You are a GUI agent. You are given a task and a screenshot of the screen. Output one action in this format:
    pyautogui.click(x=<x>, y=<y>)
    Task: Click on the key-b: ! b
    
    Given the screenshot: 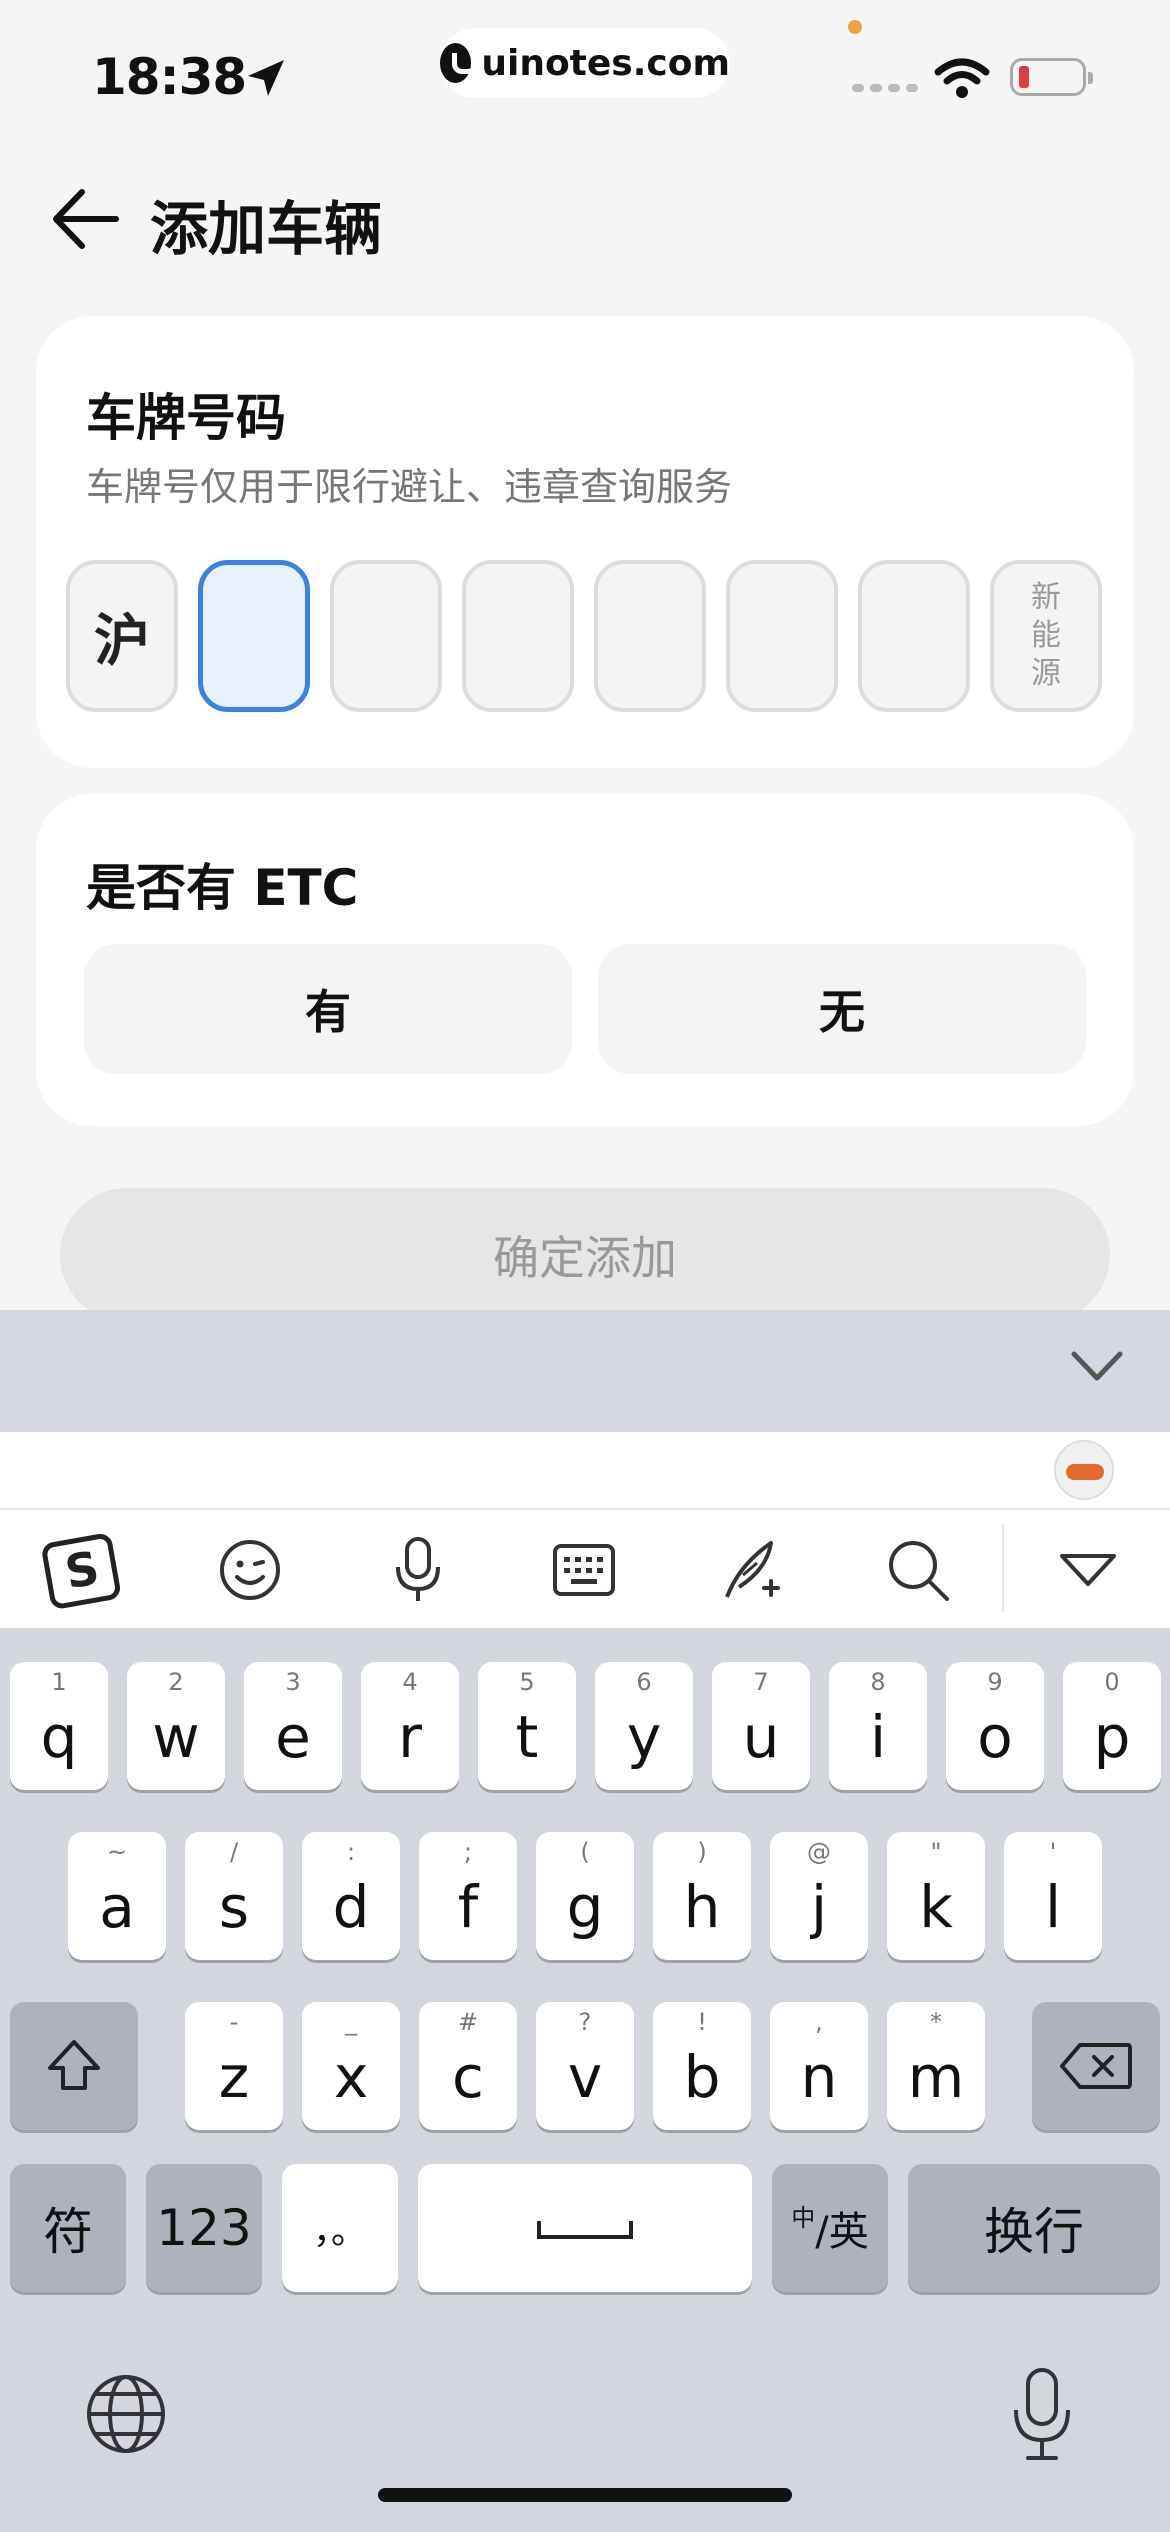 What is the action you would take?
    pyautogui.click(x=702, y=2066)
    